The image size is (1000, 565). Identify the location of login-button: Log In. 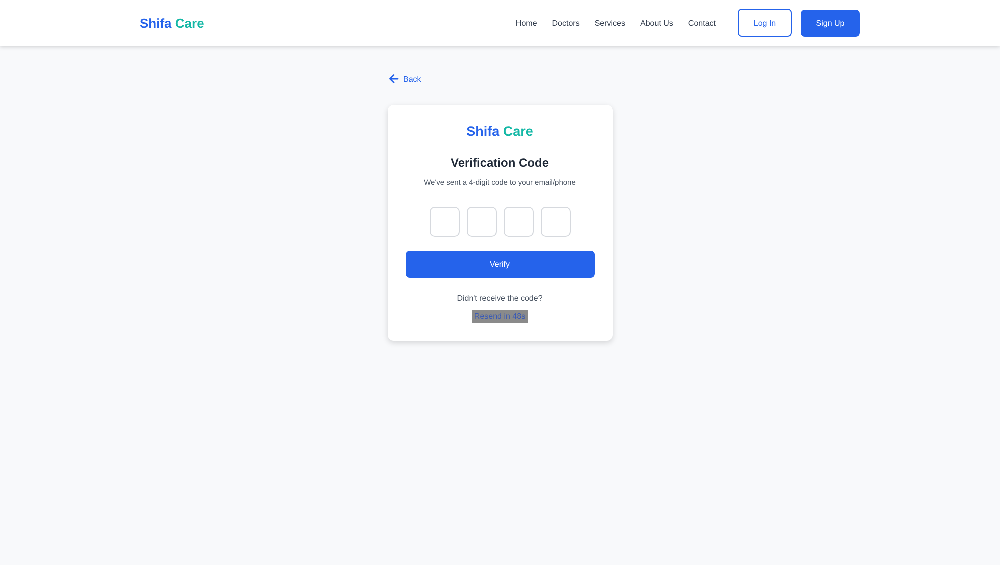
(765, 23).